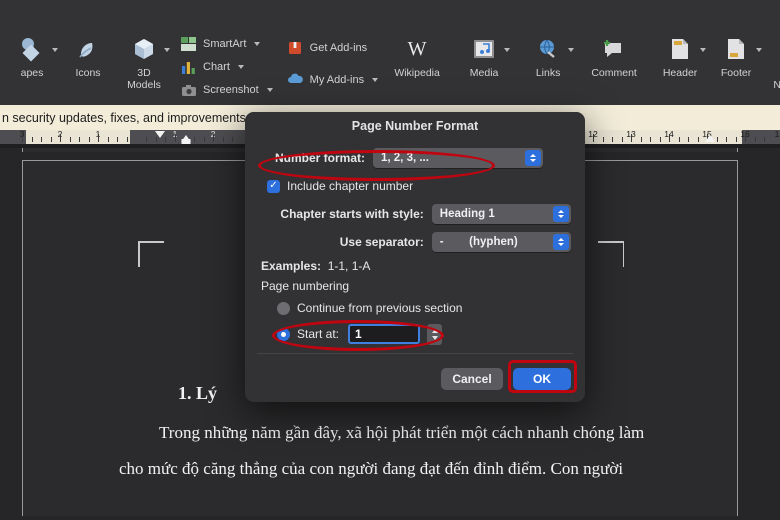 The width and height of the screenshot is (780, 520). What do you see at coordinates (333, 80) in the screenshot?
I see `ribbon-button-my-addins: My Add-ins` at bounding box center [333, 80].